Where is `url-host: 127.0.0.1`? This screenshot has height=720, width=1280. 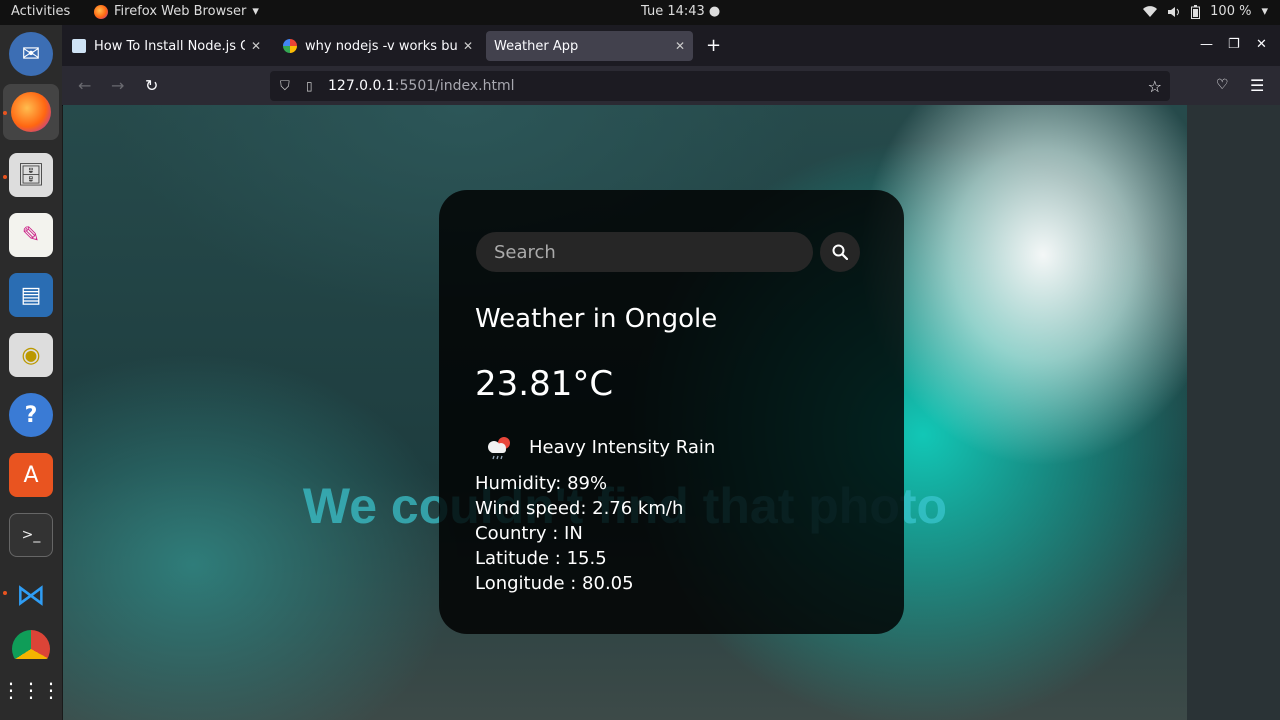 url-host: 127.0.0.1 is located at coordinates (361, 86).